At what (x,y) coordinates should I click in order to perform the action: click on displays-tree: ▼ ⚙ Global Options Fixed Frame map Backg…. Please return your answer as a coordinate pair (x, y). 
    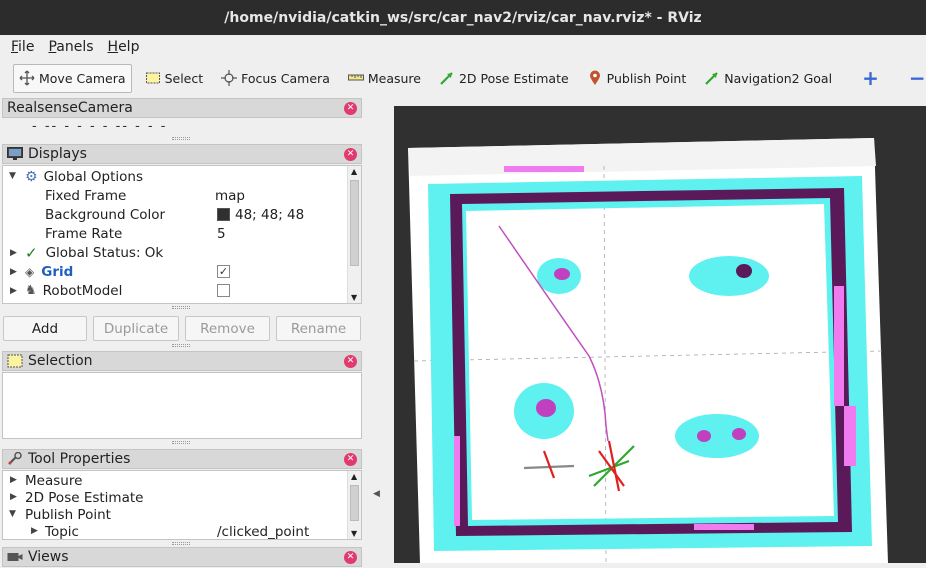
    Looking at the image, I should click on (182, 234).